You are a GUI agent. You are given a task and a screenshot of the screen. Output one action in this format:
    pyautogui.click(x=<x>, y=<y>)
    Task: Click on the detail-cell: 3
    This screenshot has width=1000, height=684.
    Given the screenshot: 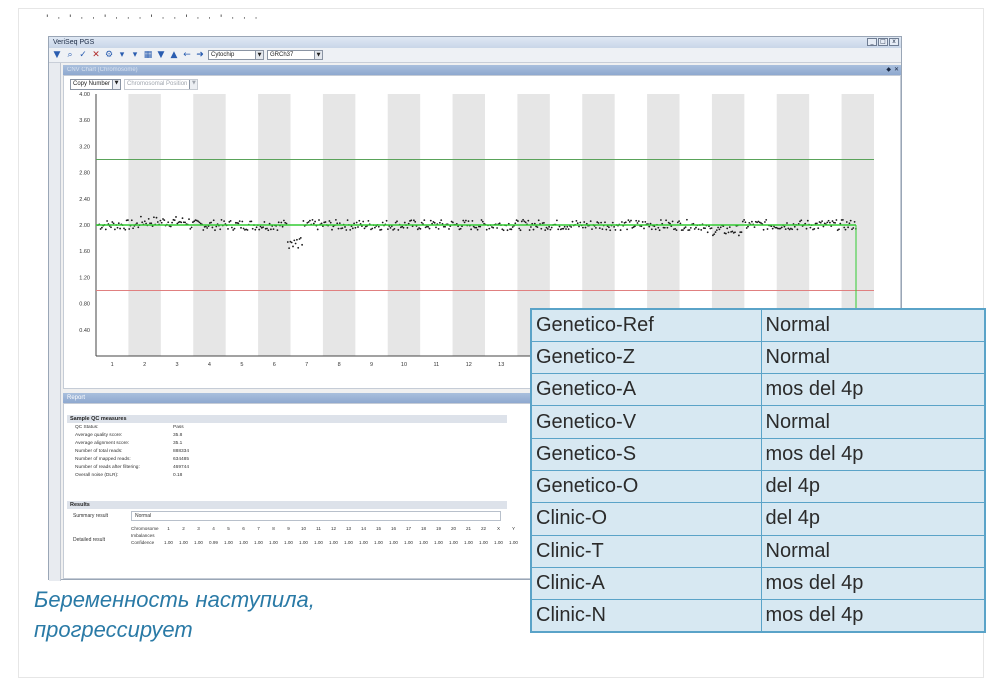 What is the action you would take?
    pyautogui.click(x=198, y=528)
    